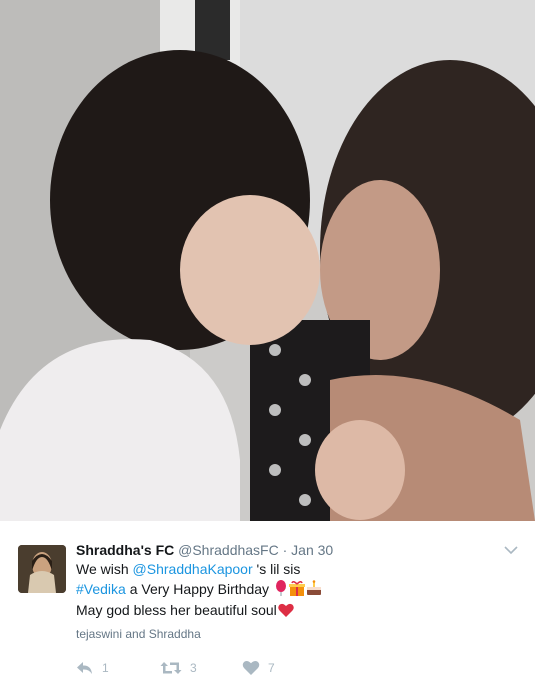  I want to click on text-segment: 's lil sis, so click(276, 569).